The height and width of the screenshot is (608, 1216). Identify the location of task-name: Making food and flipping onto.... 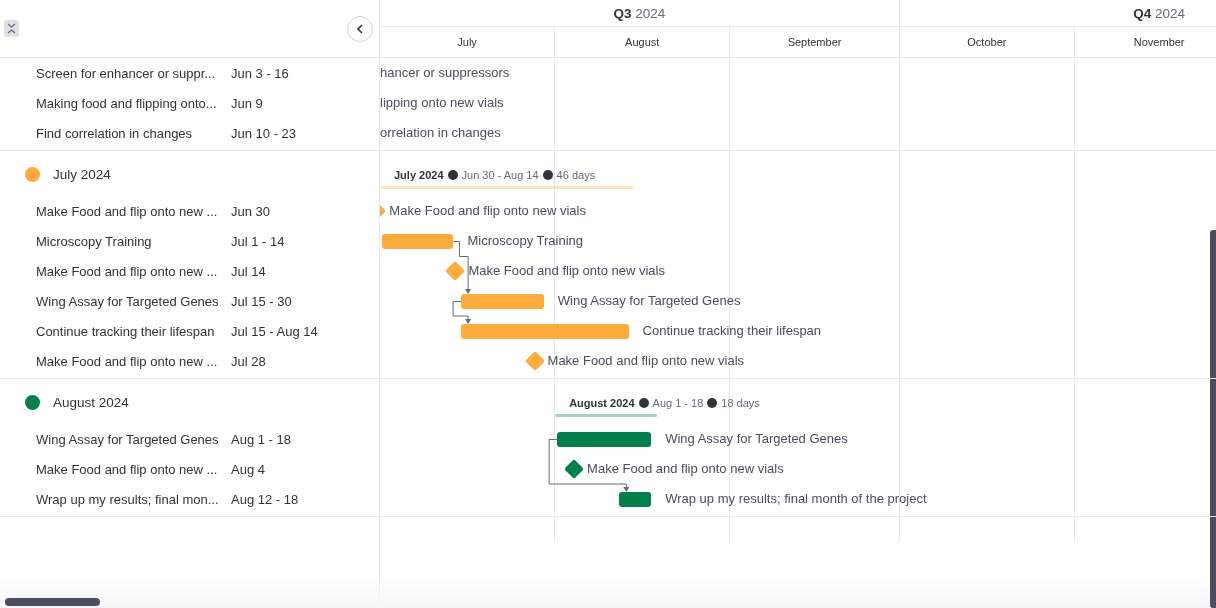
(133, 103).